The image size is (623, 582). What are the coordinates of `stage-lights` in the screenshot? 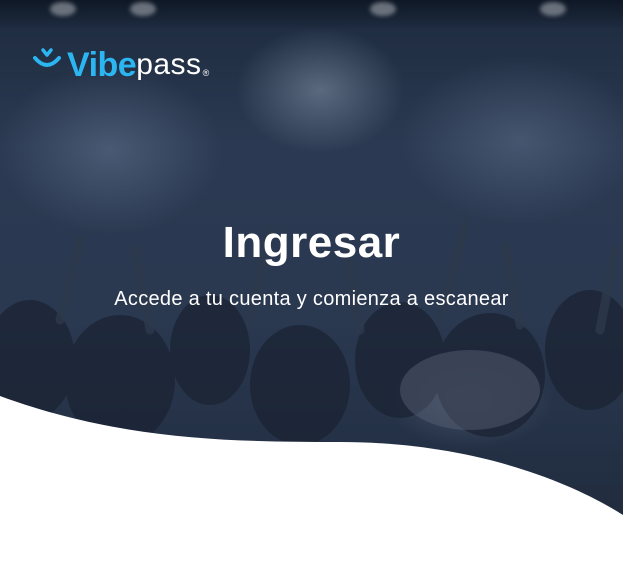 It's located at (311, 15).